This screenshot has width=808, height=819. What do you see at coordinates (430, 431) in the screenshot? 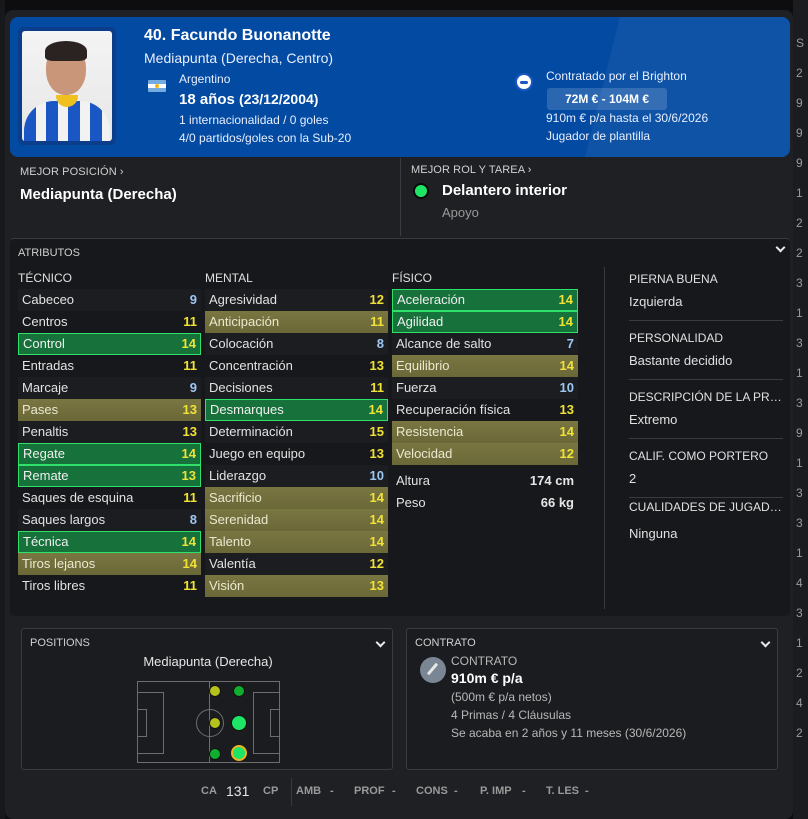
I see `attribute-name: Resistencia` at bounding box center [430, 431].